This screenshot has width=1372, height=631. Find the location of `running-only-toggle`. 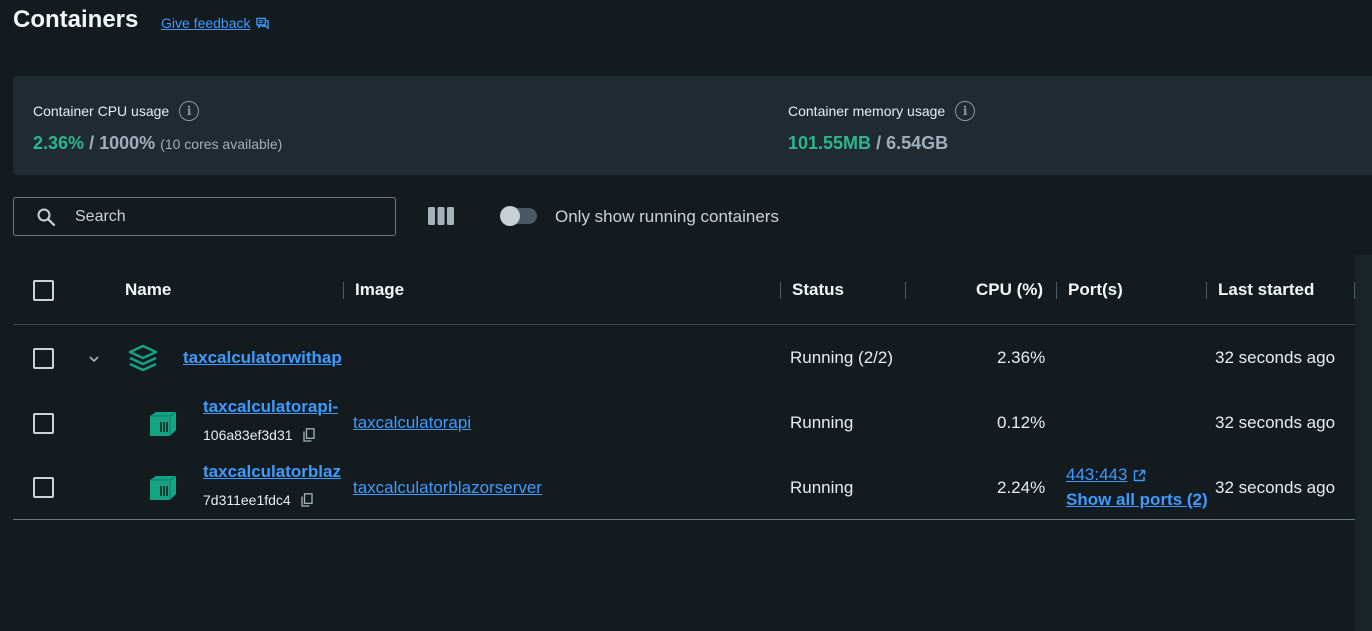

running-only-toggle is located at coordinates (518, 216).